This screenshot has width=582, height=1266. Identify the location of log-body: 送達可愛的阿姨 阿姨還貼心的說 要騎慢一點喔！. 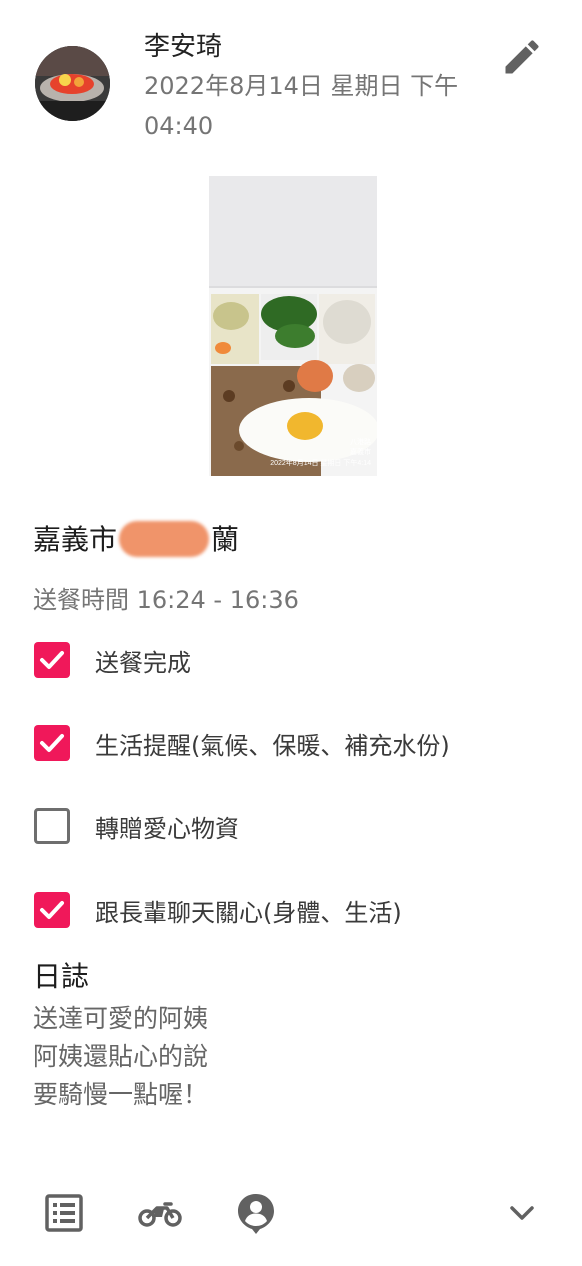
(120, 1057).